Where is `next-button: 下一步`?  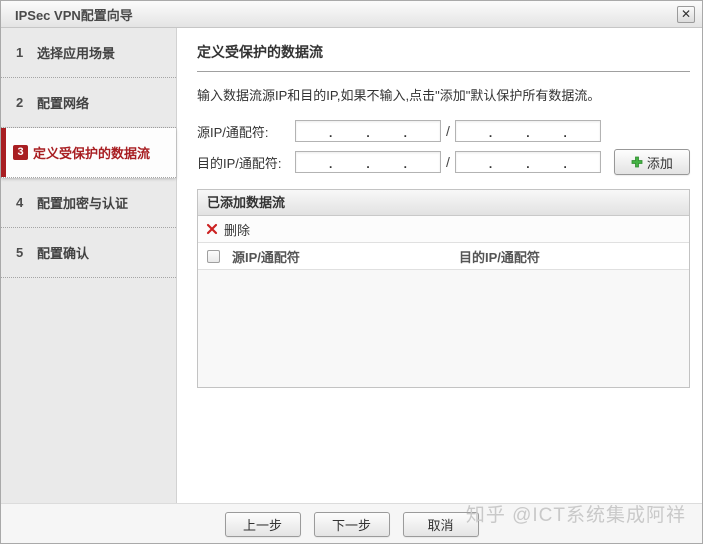
next-button: 下一步 is located at coordinates (351, 524).